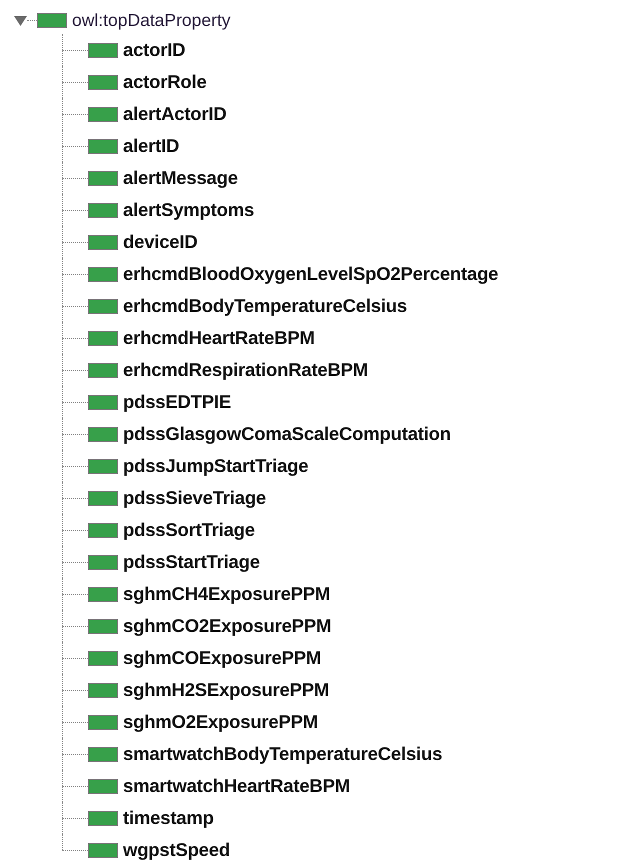  I want to click on tree-item: wgpstSpeed, so click(176, 850).